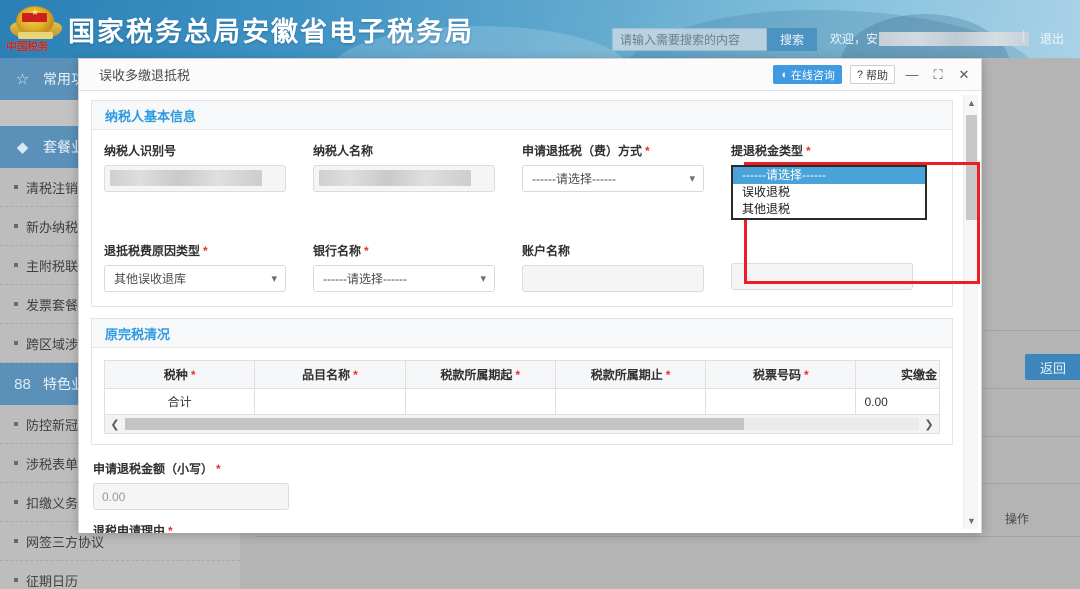 The image size is (1080, 589). Describe the element at coordinates (829, 175) in the screenshot. I see `dropdown-option: ------请选择------` at that location.